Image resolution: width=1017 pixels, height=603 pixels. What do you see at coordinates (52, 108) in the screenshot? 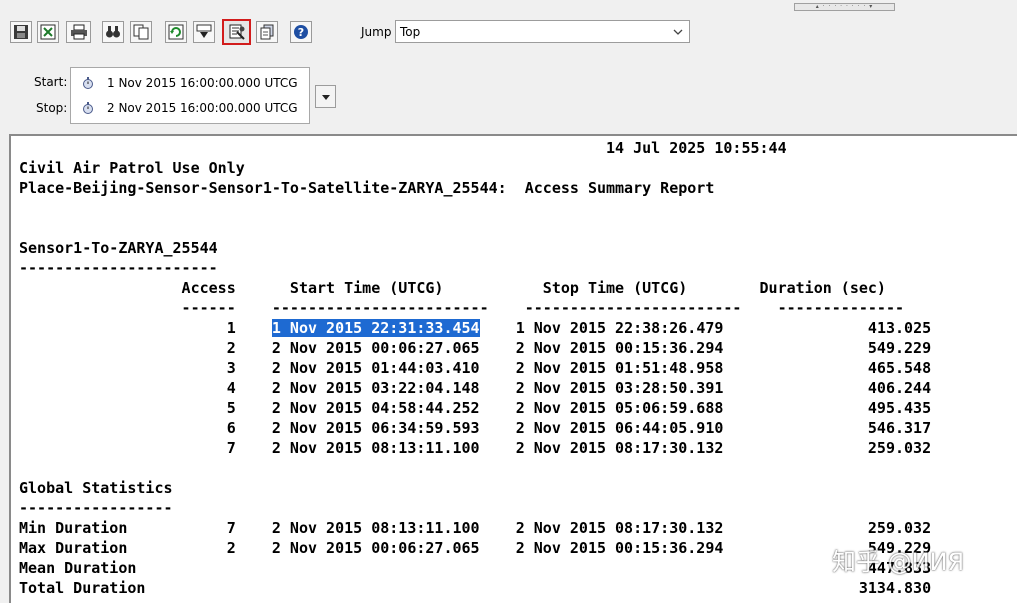
I see `stop-label: Stop:` at bounding box center [52, 108].